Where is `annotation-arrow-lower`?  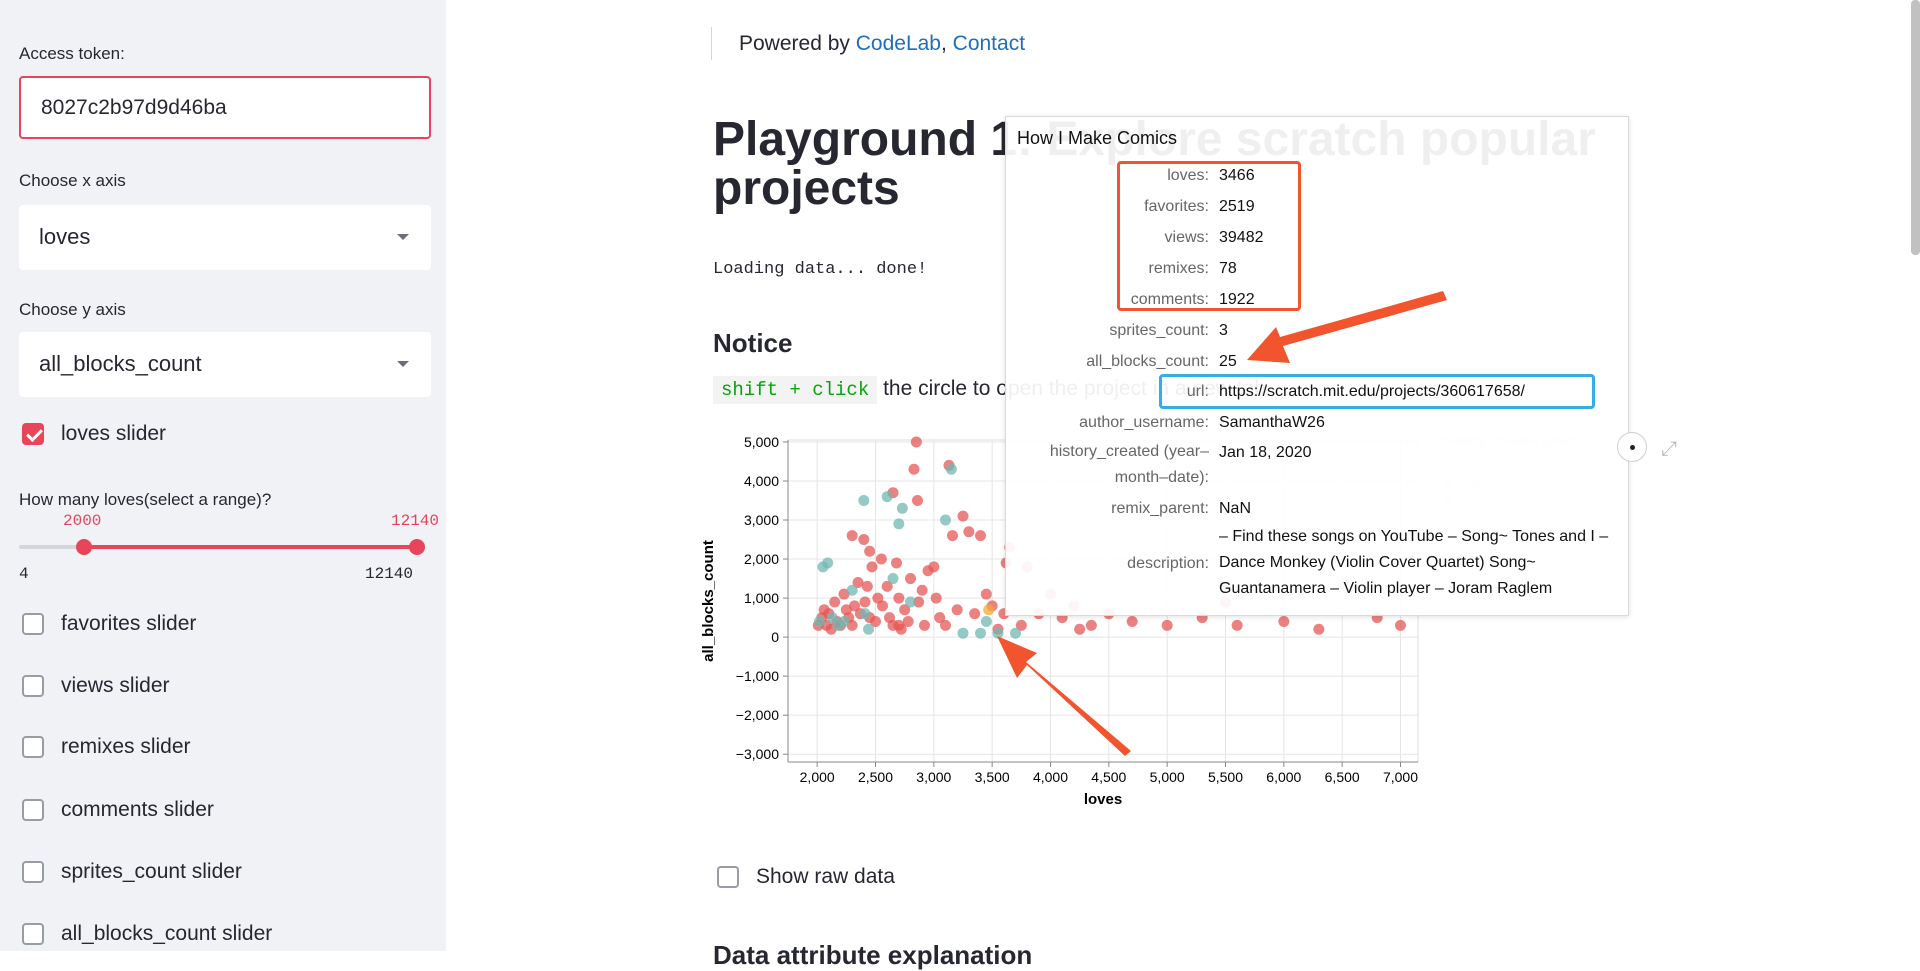
annotation-arrow-lower is located at coordinates (1064, 696).